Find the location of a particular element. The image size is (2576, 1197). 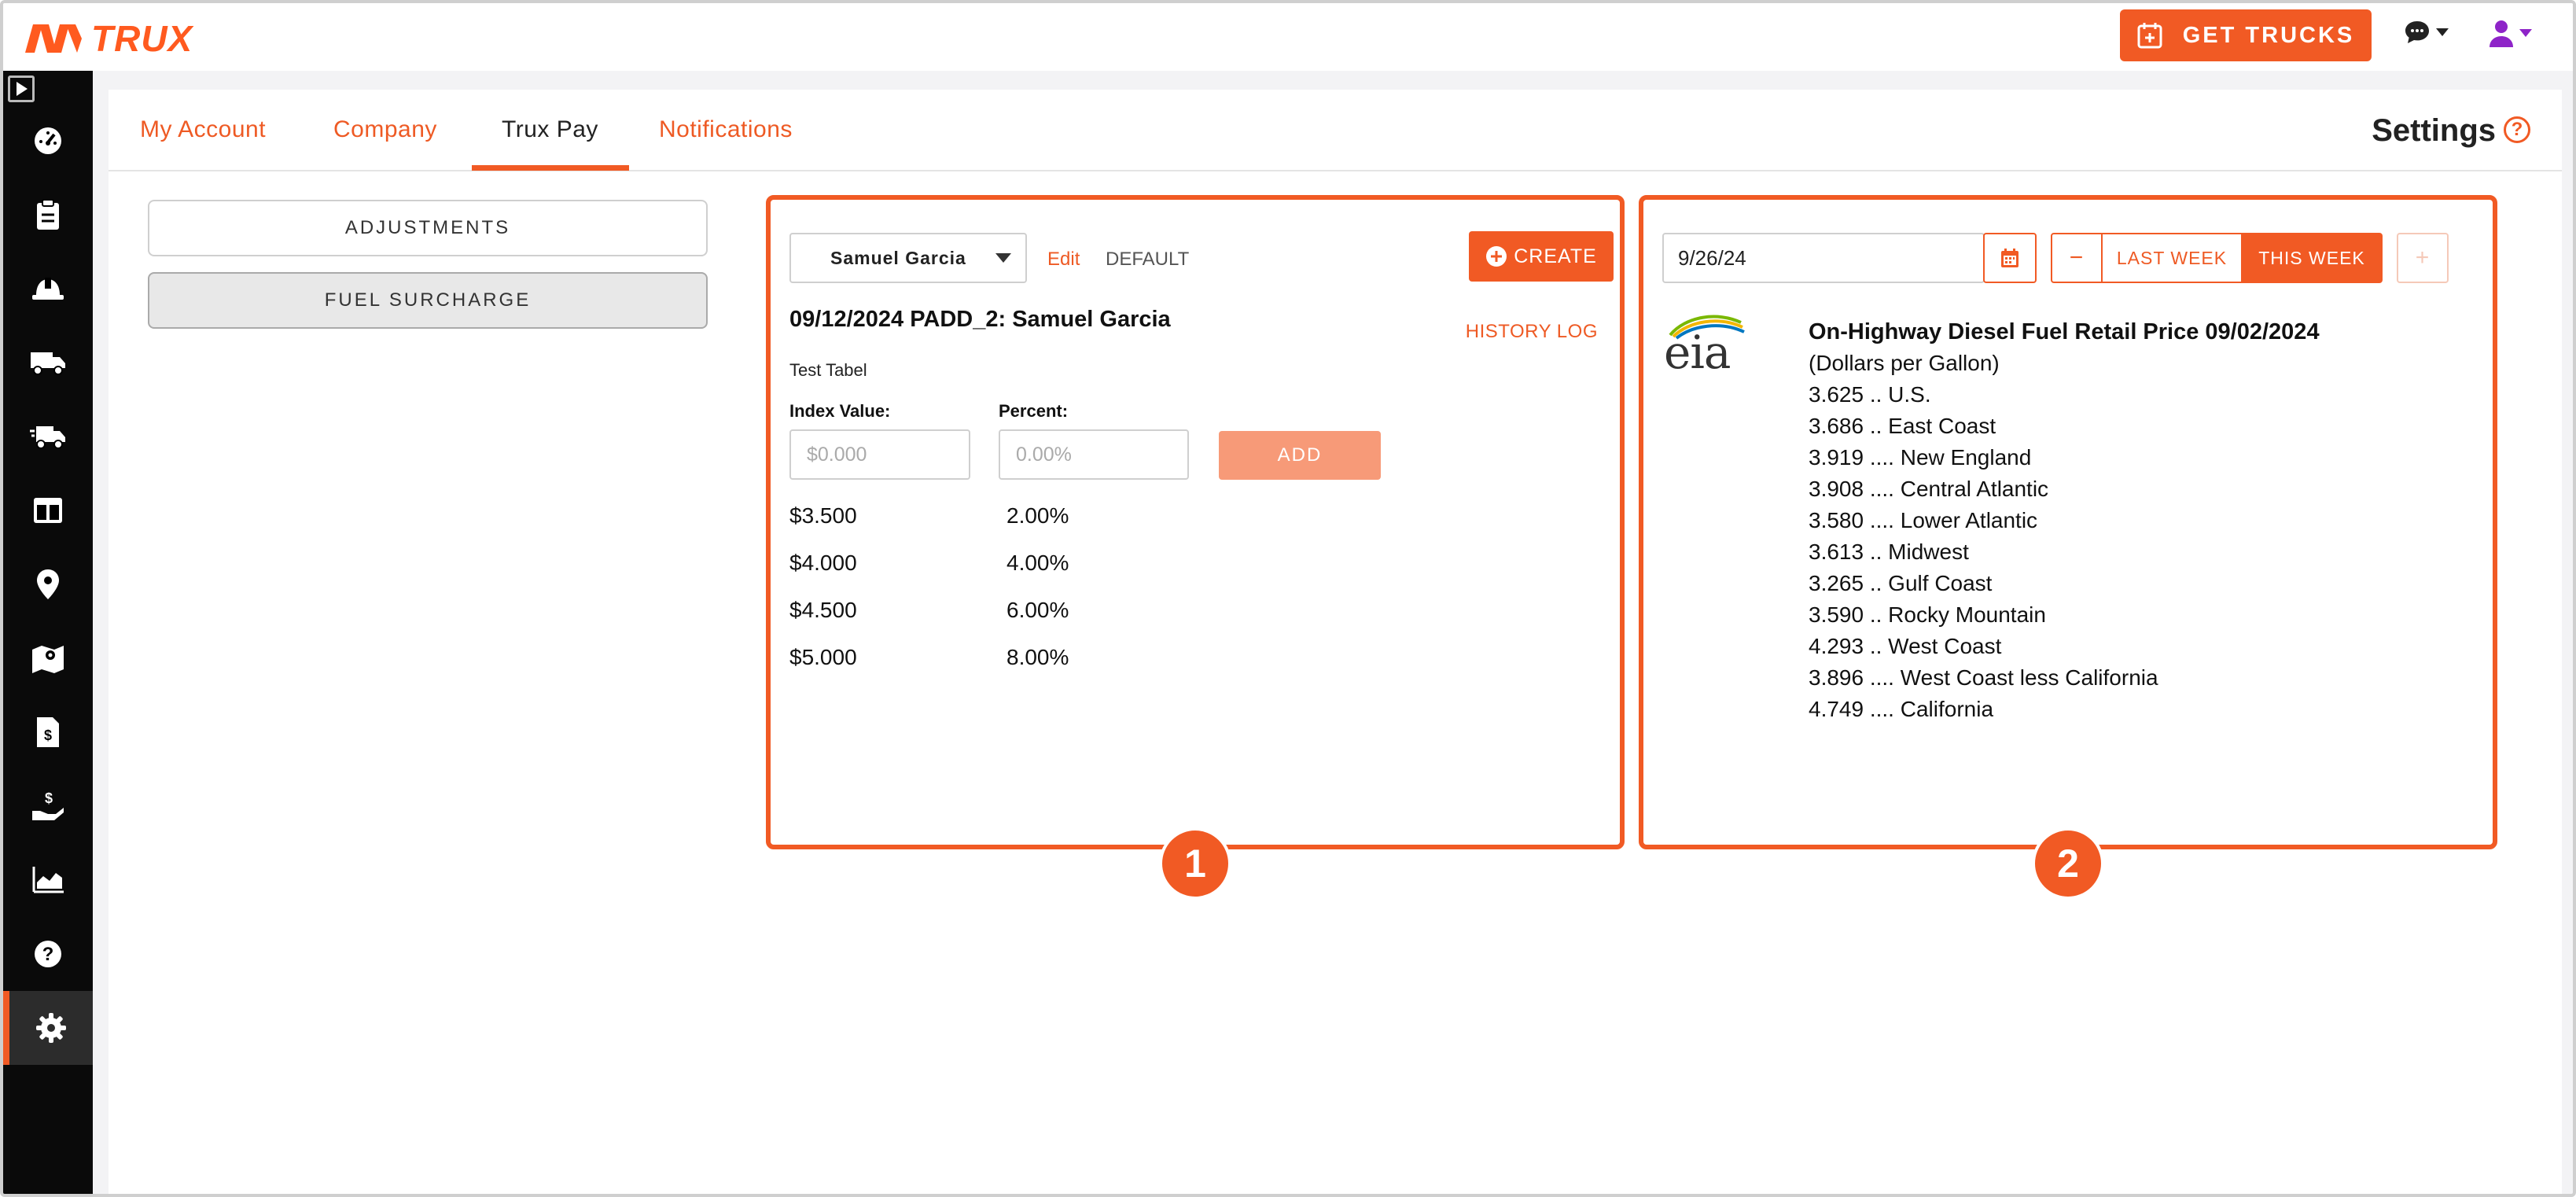

sidebar-item-help: ? is located at coordinates (48, 954).